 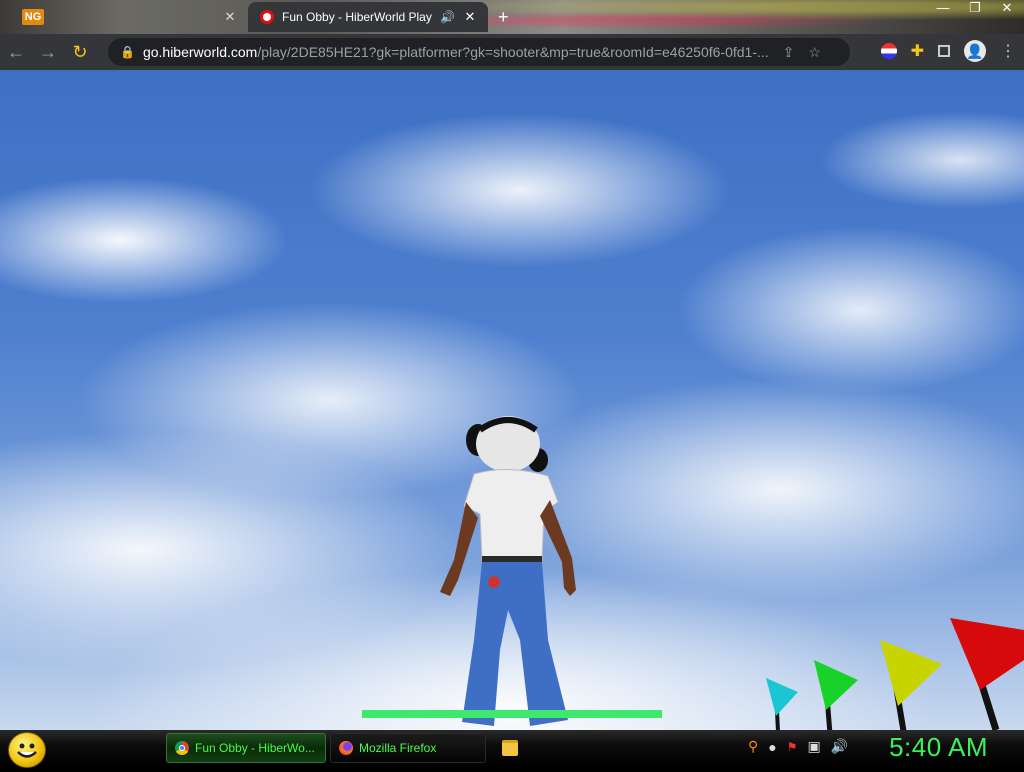 I want to click on forward-button: →, so click(x=48, y=52).